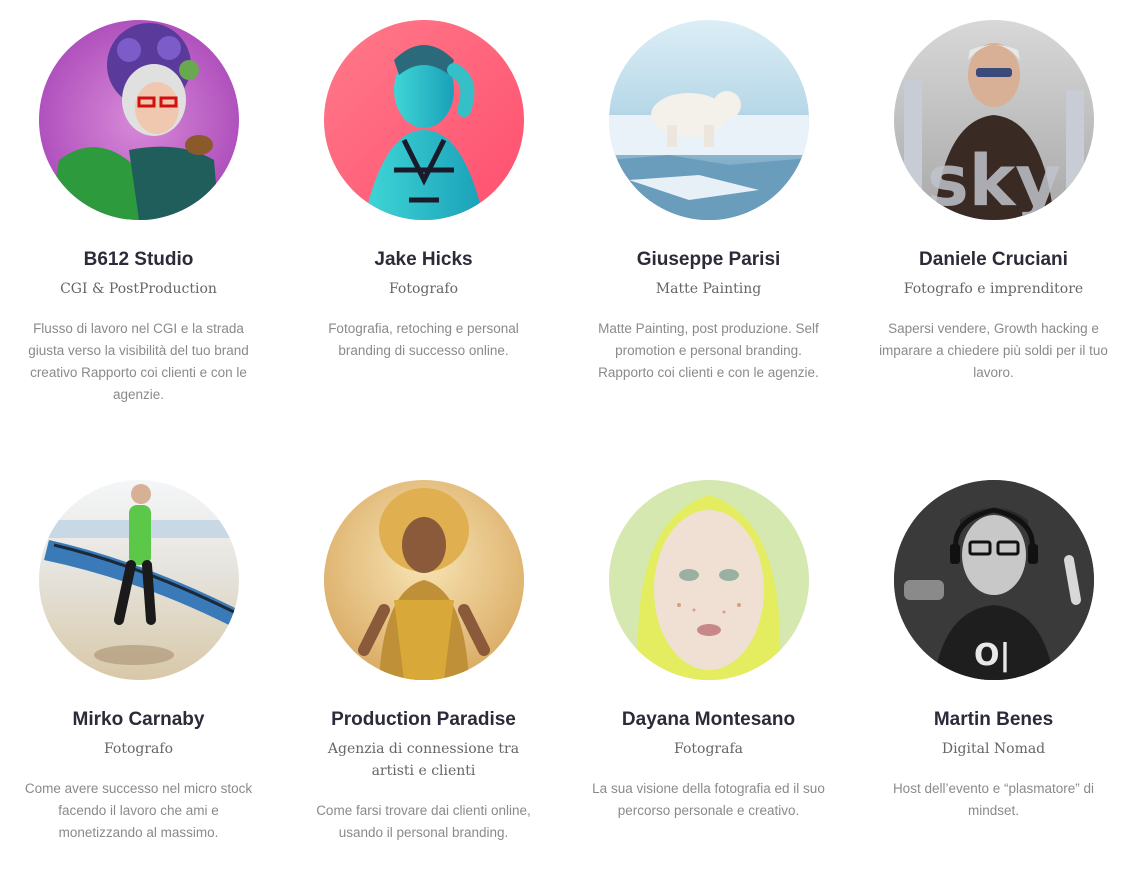 This screenshot has width=1144, height=872. Describe the element at coordinates (708, 720) in the screenshot. I see `speaker-name: Dayana Montesano` at that location.